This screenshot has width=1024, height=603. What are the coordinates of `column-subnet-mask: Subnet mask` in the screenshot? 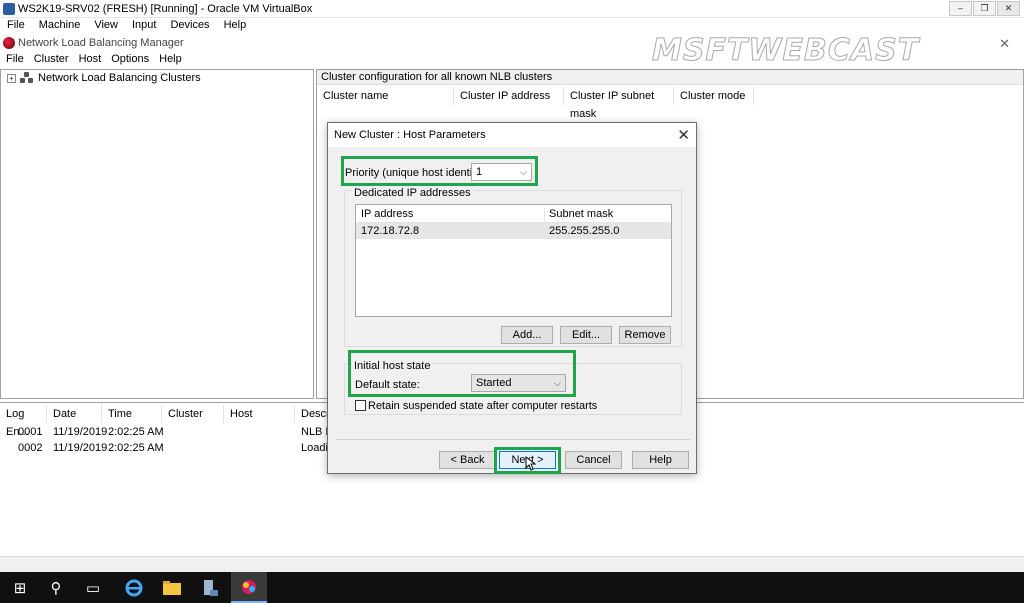 It's located at (581, 214).